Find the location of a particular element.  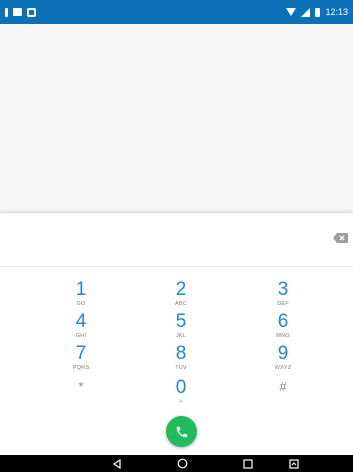

key-letters: WXYZ is located at coordinates (283, 368).